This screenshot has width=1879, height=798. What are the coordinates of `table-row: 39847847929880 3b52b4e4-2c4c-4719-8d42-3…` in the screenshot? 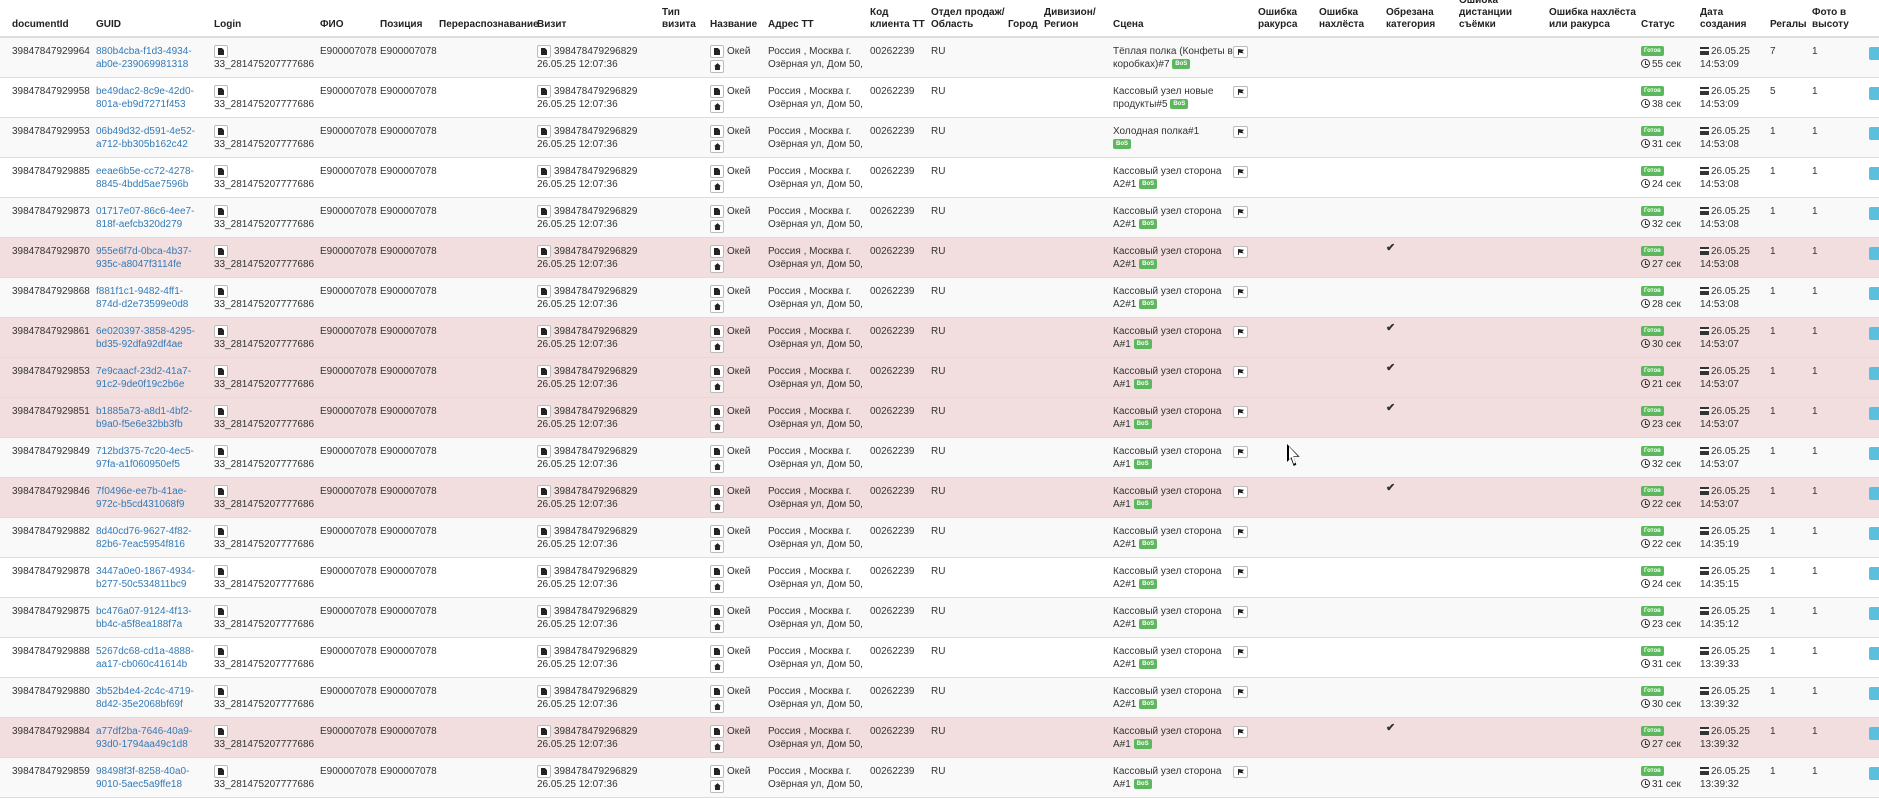 It's located at (939, 698).